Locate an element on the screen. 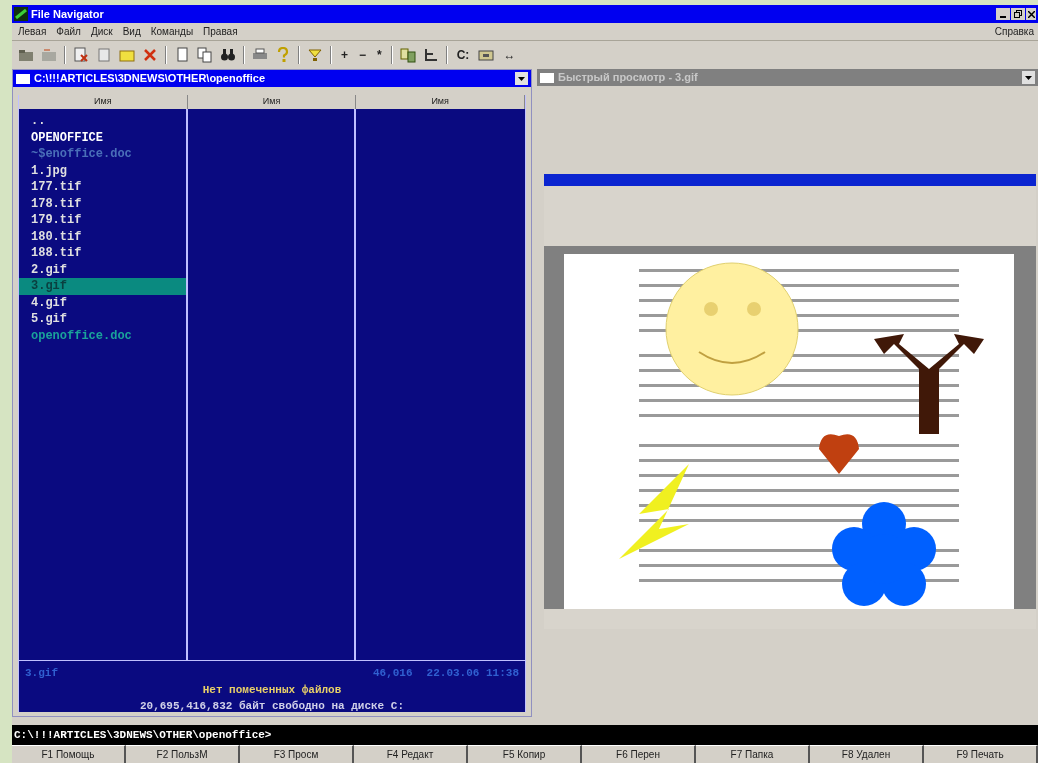 The height and width of the screenshot is (763, 1038). function-key-button: F9 Печать is located at coordinates (981, 754).